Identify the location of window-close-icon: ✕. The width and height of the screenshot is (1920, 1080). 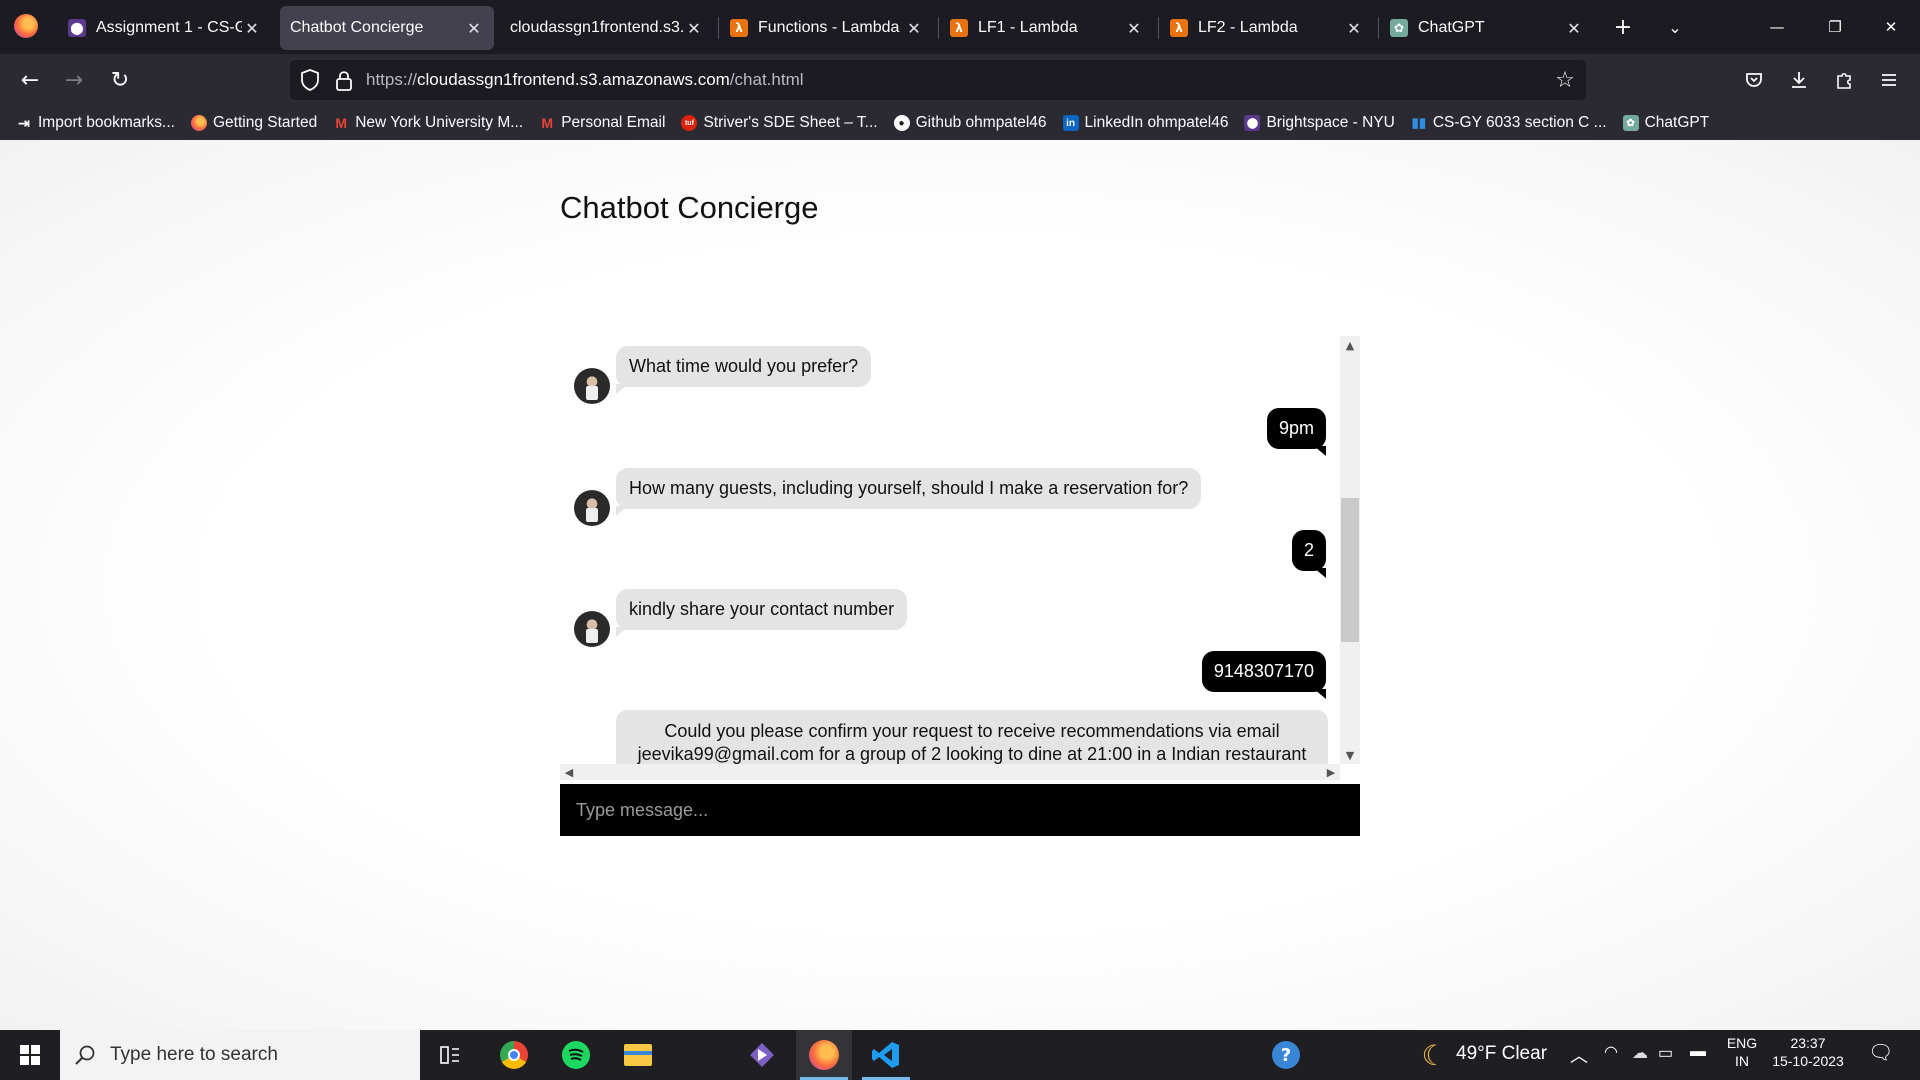
(1891, 27).